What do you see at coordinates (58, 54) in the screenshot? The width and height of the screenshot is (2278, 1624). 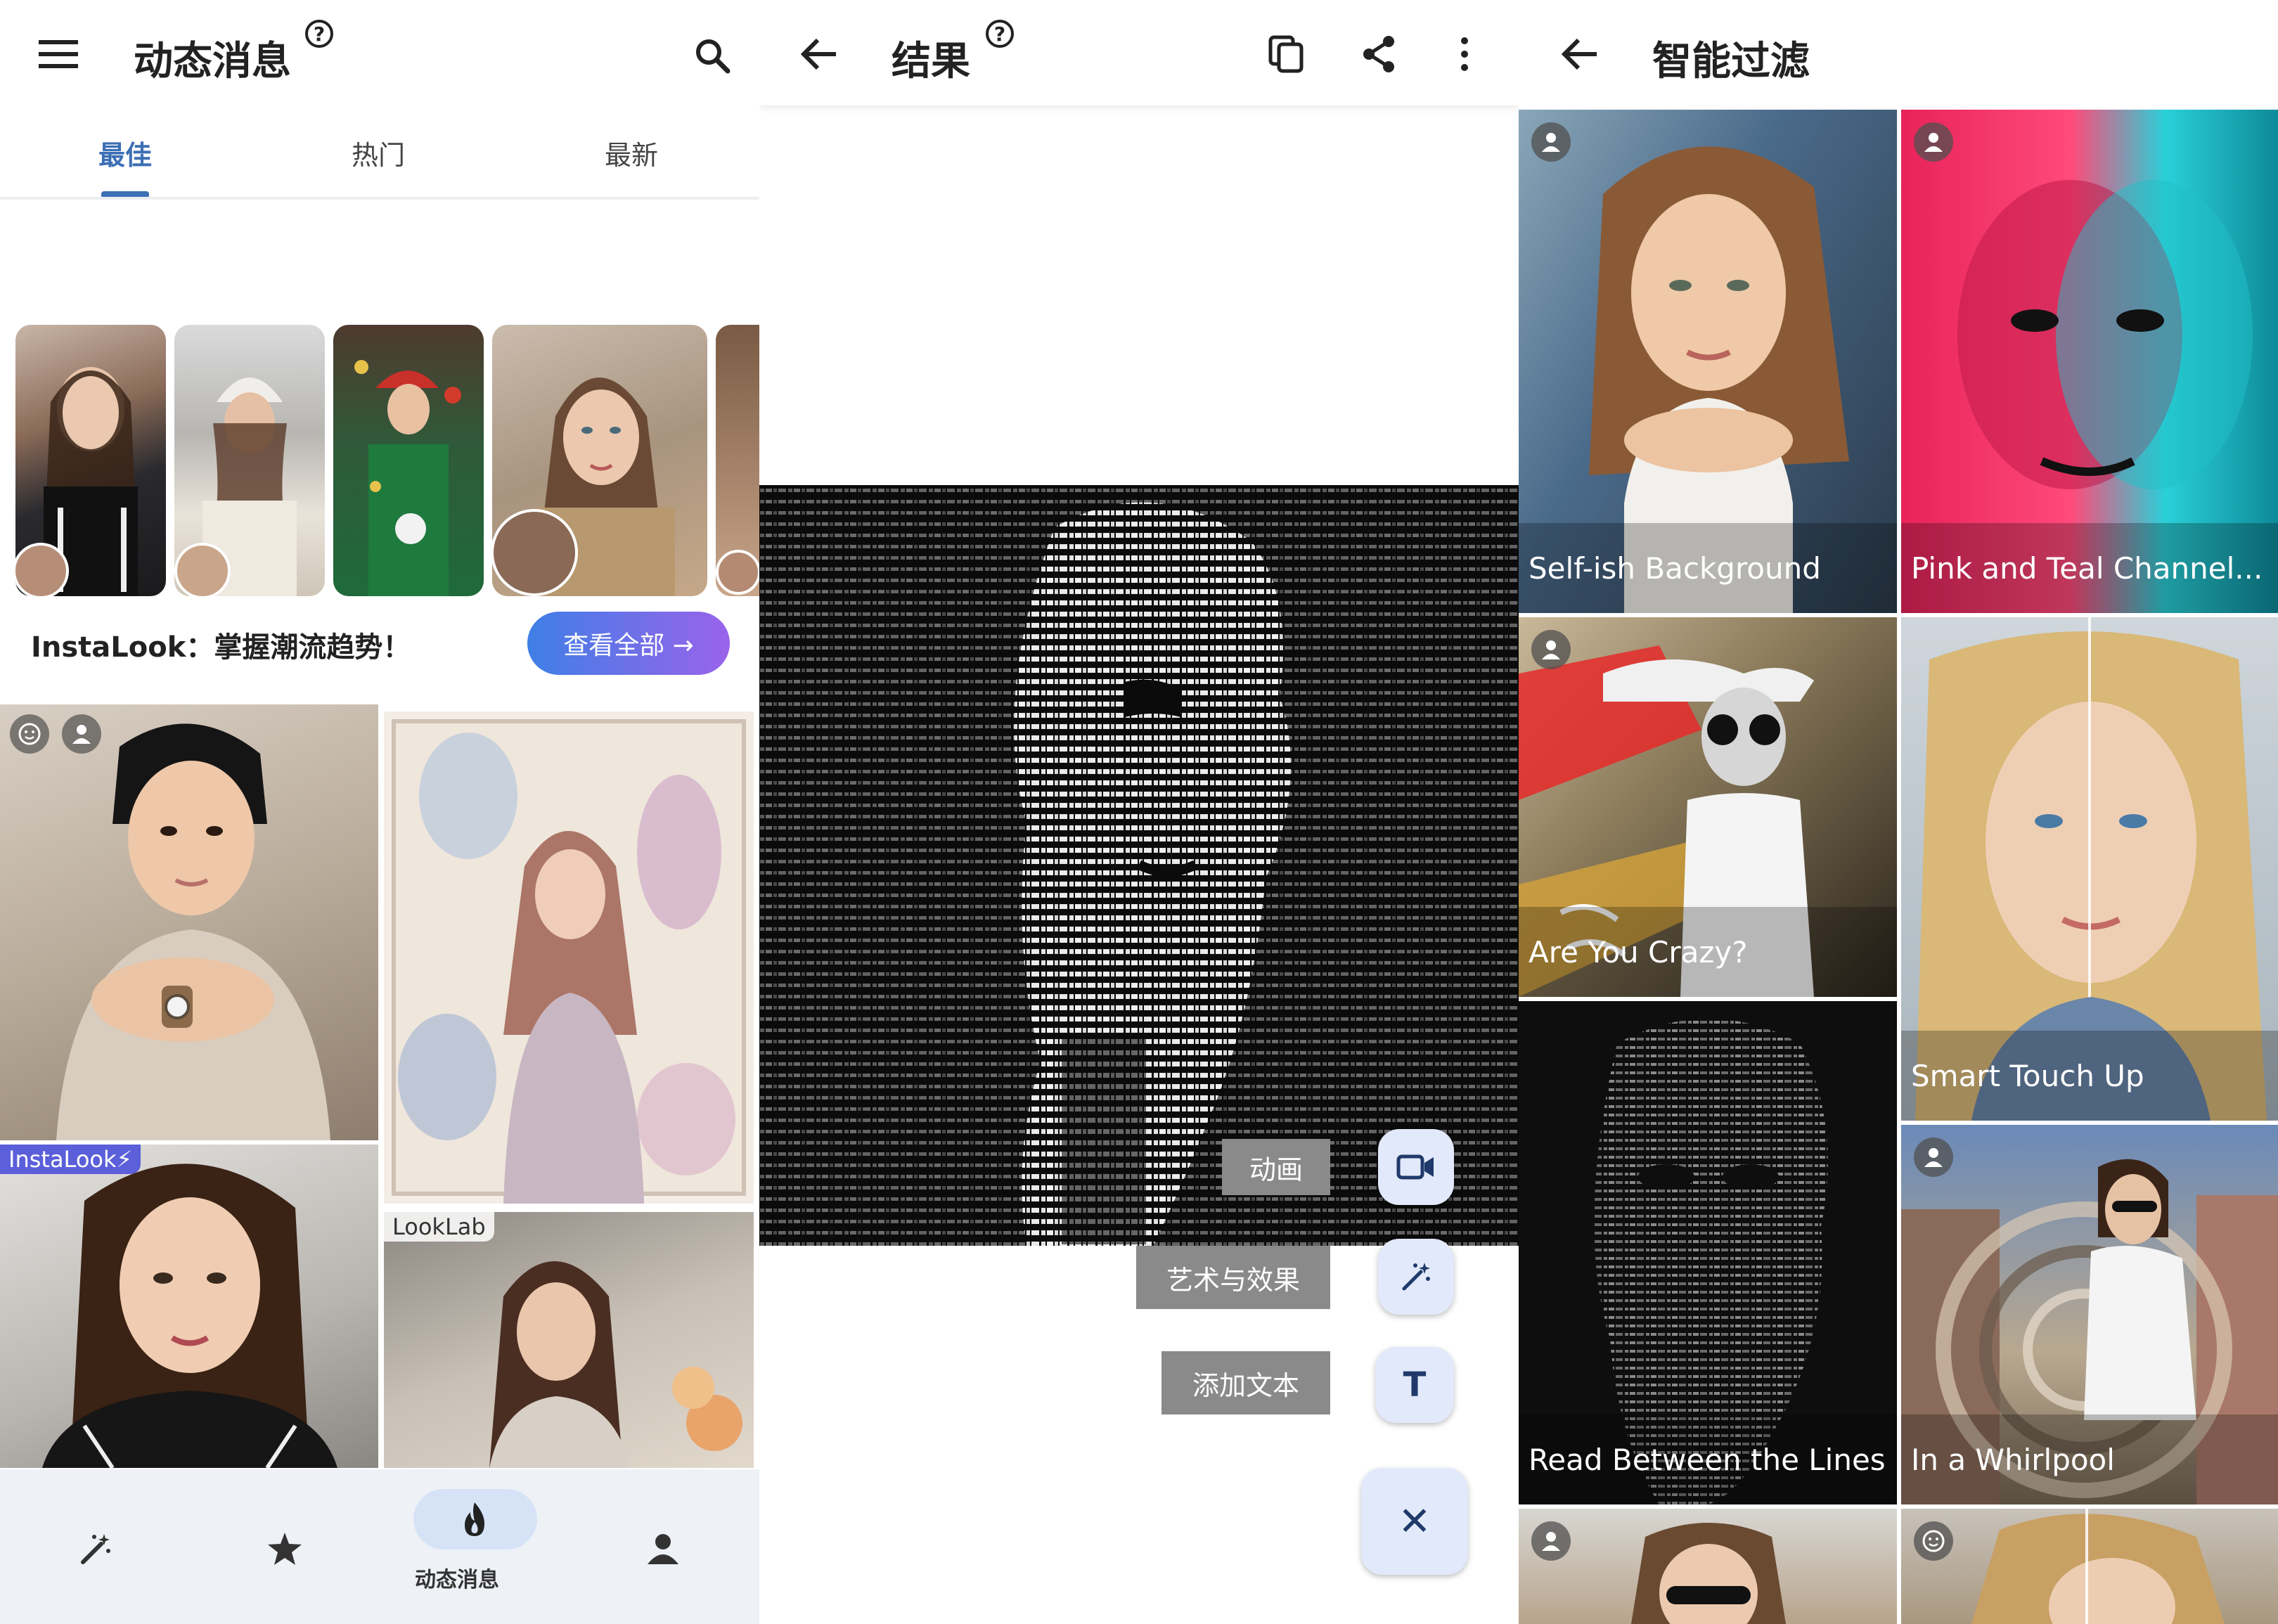 I see `menu-icon` at bounding box center [58, 54].